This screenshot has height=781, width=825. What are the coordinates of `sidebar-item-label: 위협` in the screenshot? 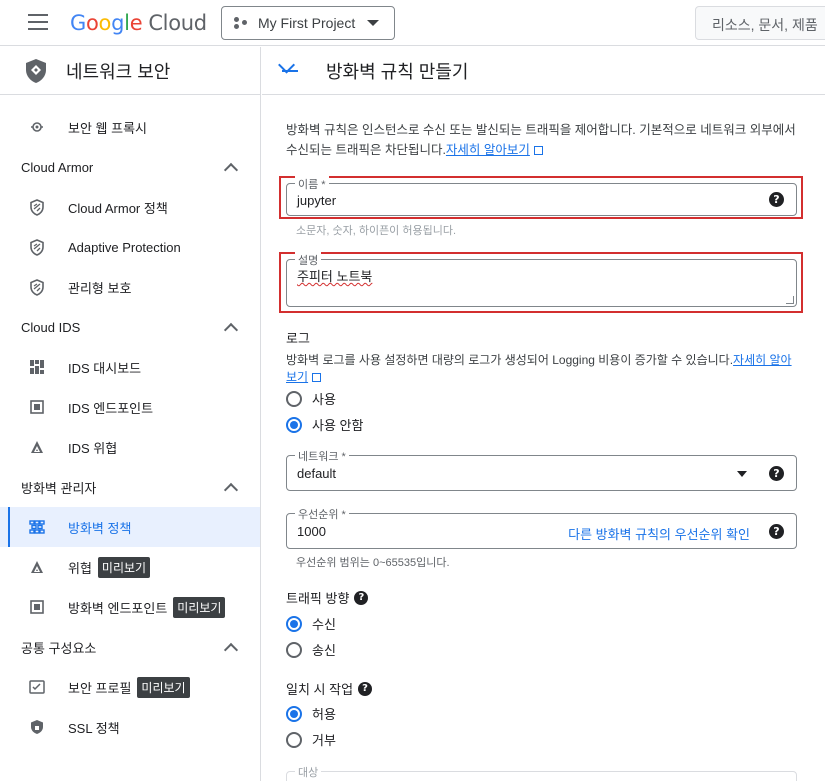 It's located at (80, 568).